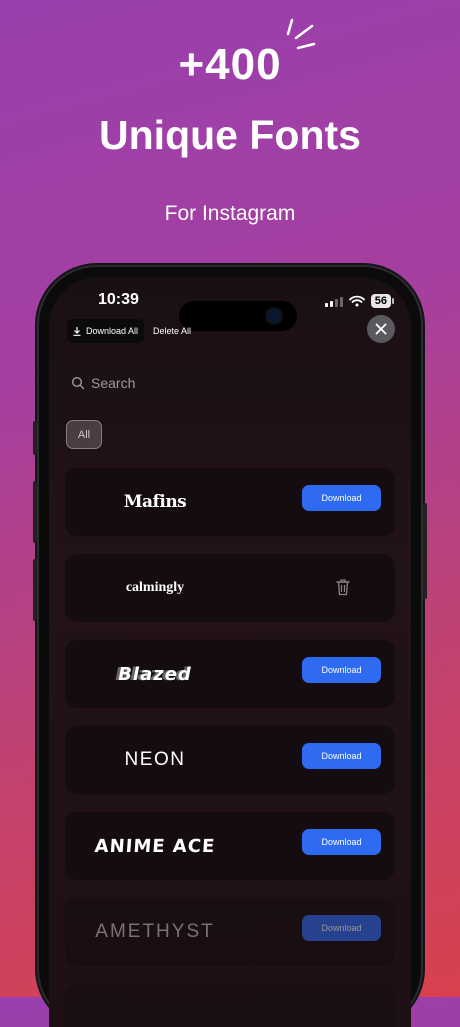 Image resolution: width=460 pixels, height=1027 pixels. I want to click on font-card-blazed: Blazed Download, so click(230, 674).